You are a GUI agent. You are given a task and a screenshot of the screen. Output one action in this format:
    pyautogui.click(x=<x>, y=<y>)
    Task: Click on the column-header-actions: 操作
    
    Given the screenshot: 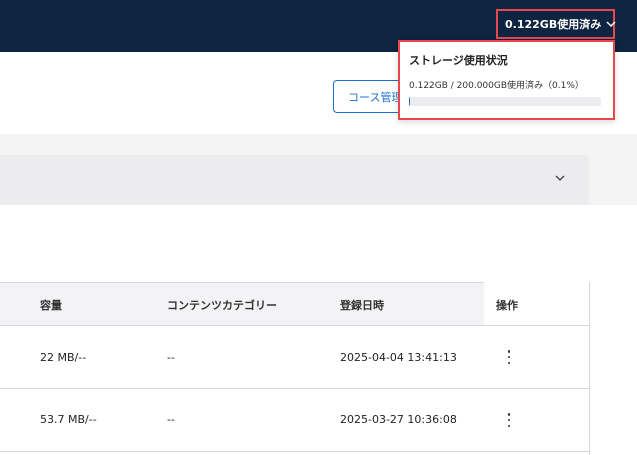 What is the action you would take?
    pyautogui.click(x=507, y=305)
    